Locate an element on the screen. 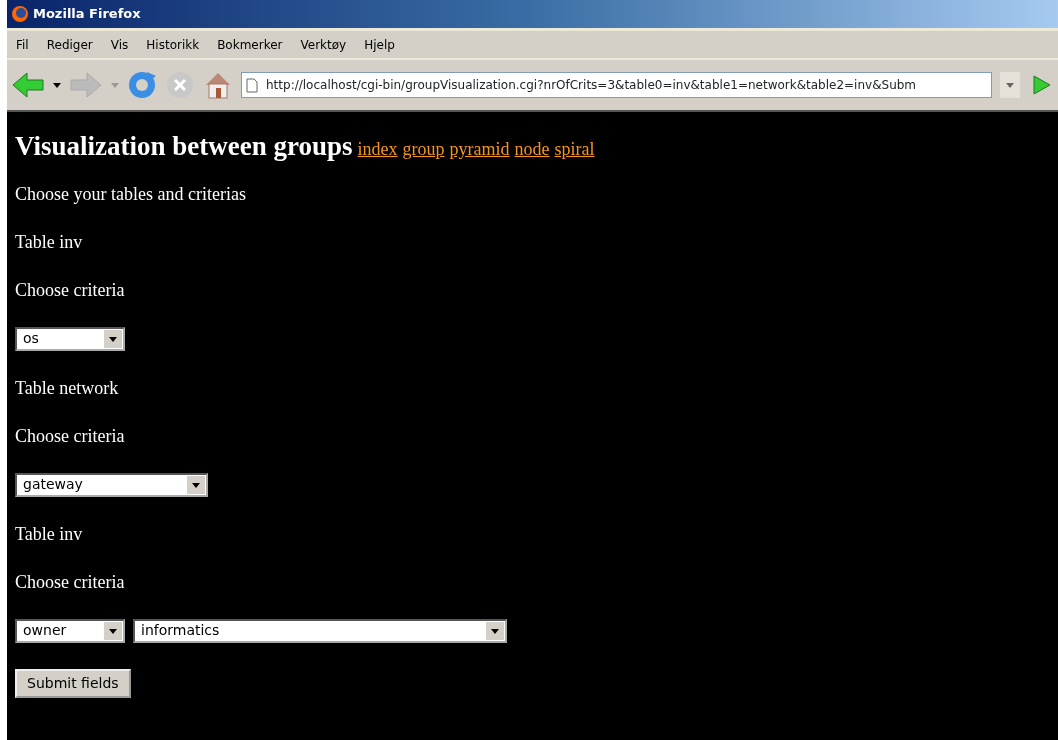 The width and height of the screenshot is (1058, 740). dropdown: owner is located at coordinates (70, 630).